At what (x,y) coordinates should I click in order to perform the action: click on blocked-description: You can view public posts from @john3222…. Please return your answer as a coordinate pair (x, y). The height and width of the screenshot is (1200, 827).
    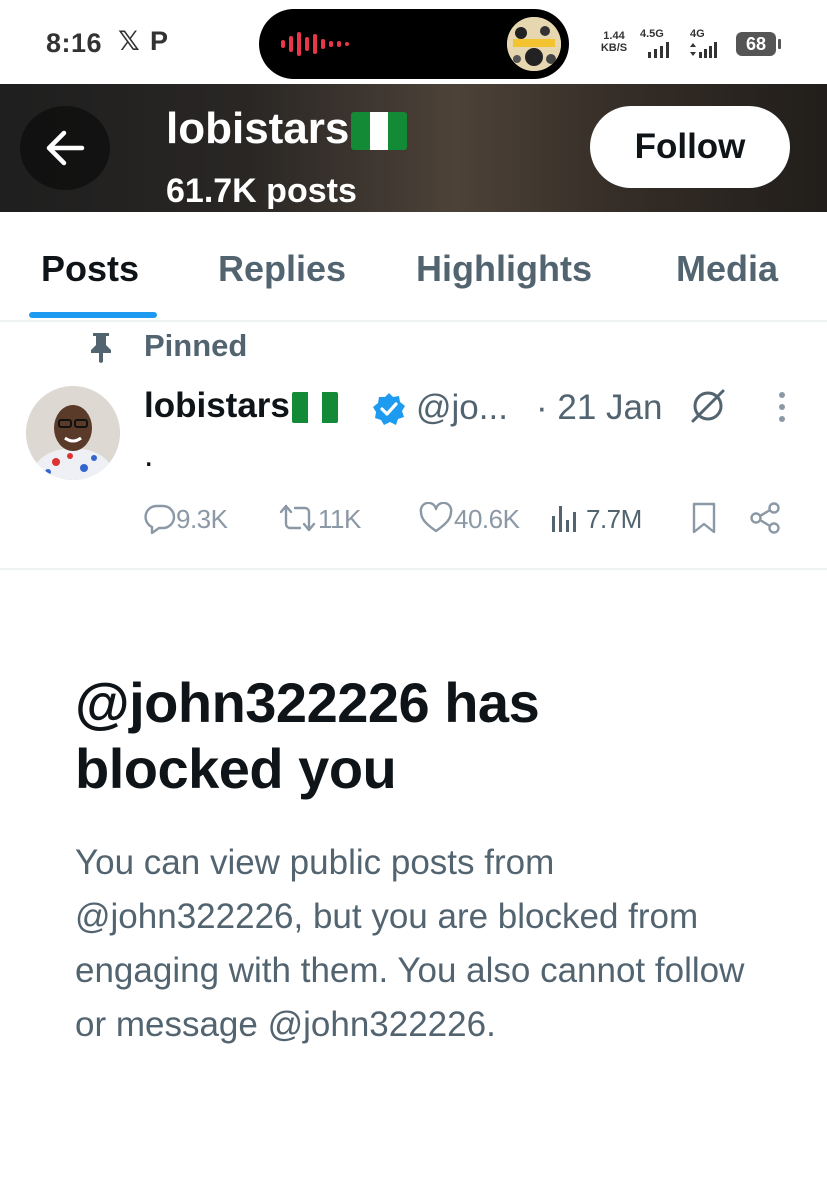
    Looking at the image, I should click on (410, 943).